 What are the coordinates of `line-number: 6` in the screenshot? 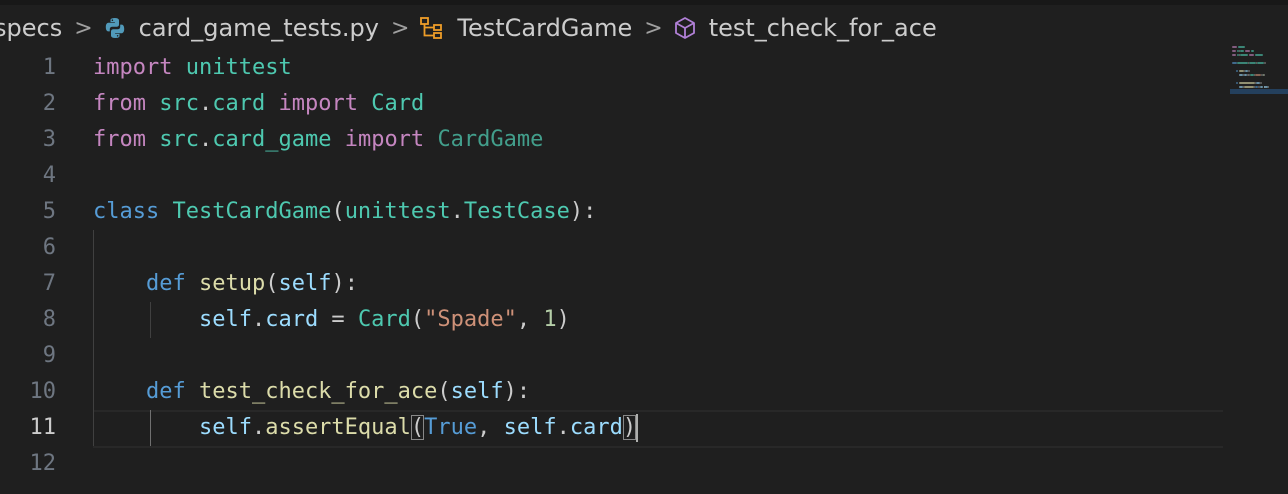 It's located at (49, 247).